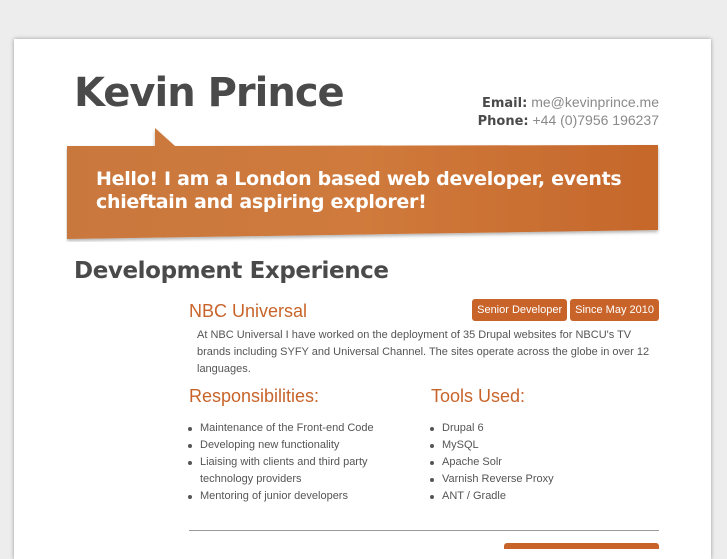 This screenshot has height=559, width=727. Describe the element at coordinates (581, 546) in the screenshot. I see `next-job-badge` at that location.